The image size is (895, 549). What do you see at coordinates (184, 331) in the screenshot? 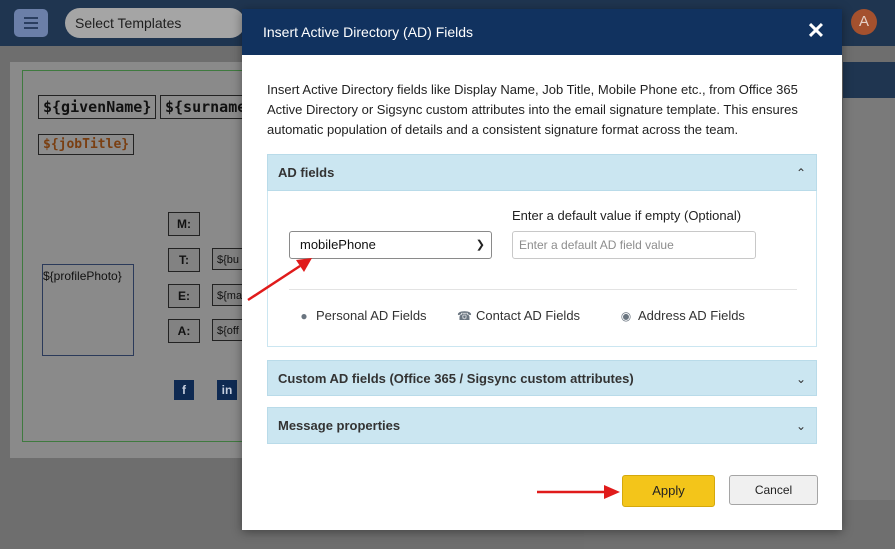
I see `address-label: A:` at bounding box center [184, 331].